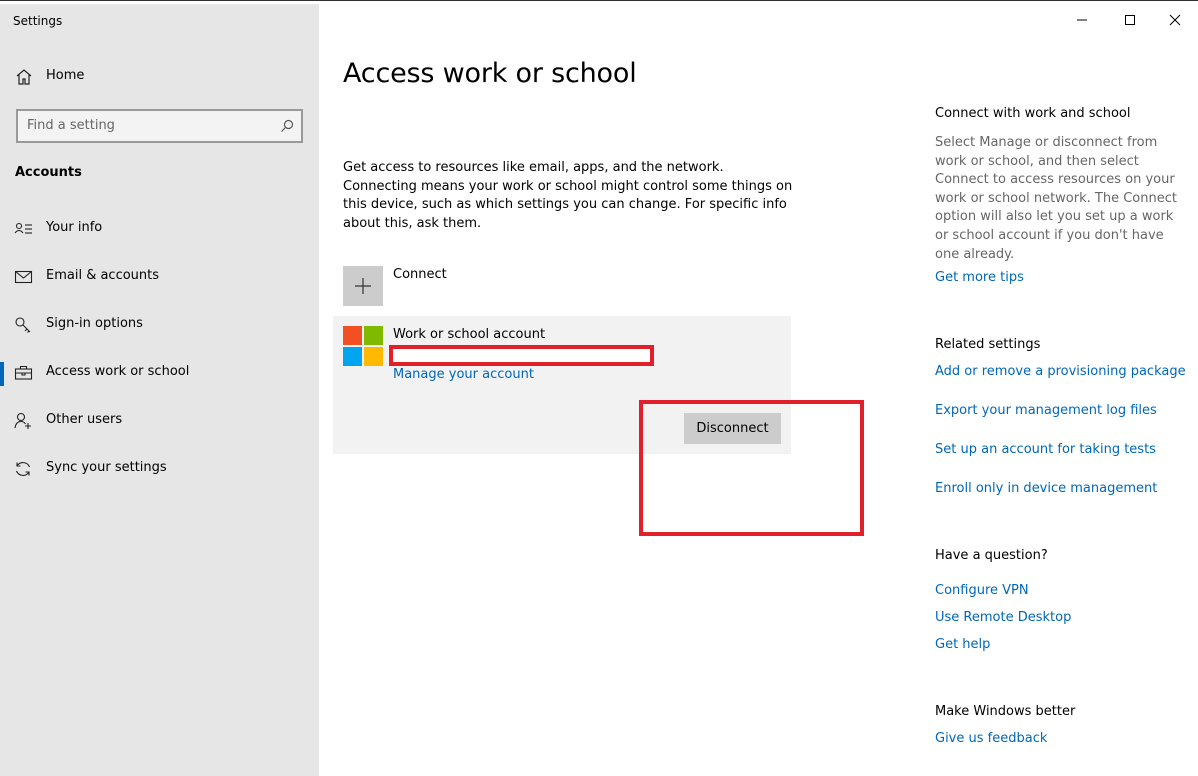 The height and width of the screenshot is (776, 1198). I want to click on active-indicator, so click(2, 374).